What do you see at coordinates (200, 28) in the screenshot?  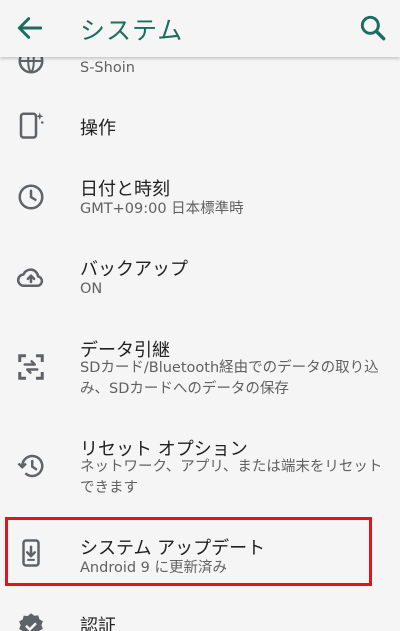 I see `app-bar: システム` at bounding box center [200, 28].